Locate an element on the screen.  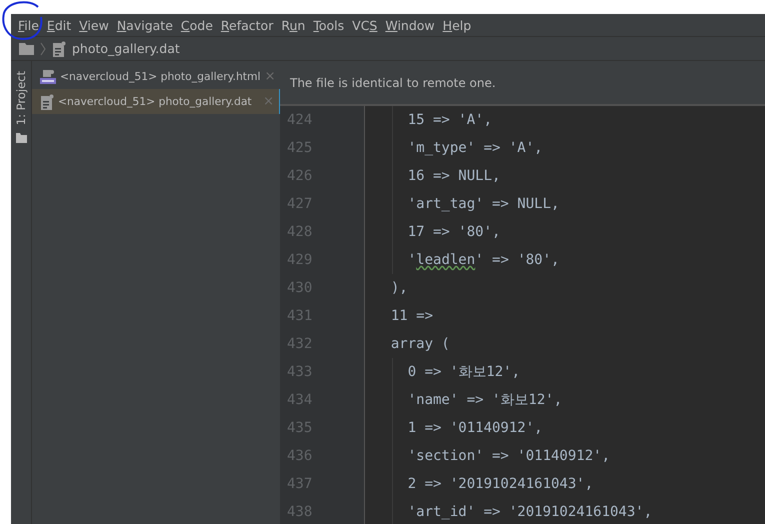
code-line: 'leadlen' => '80', is located at coordinates (483, 260).